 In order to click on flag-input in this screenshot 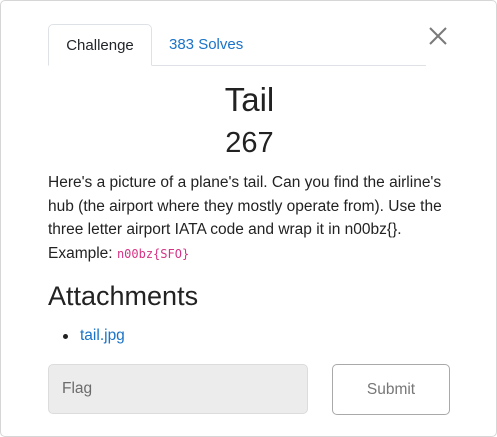, I will do `click(178, 389)`.